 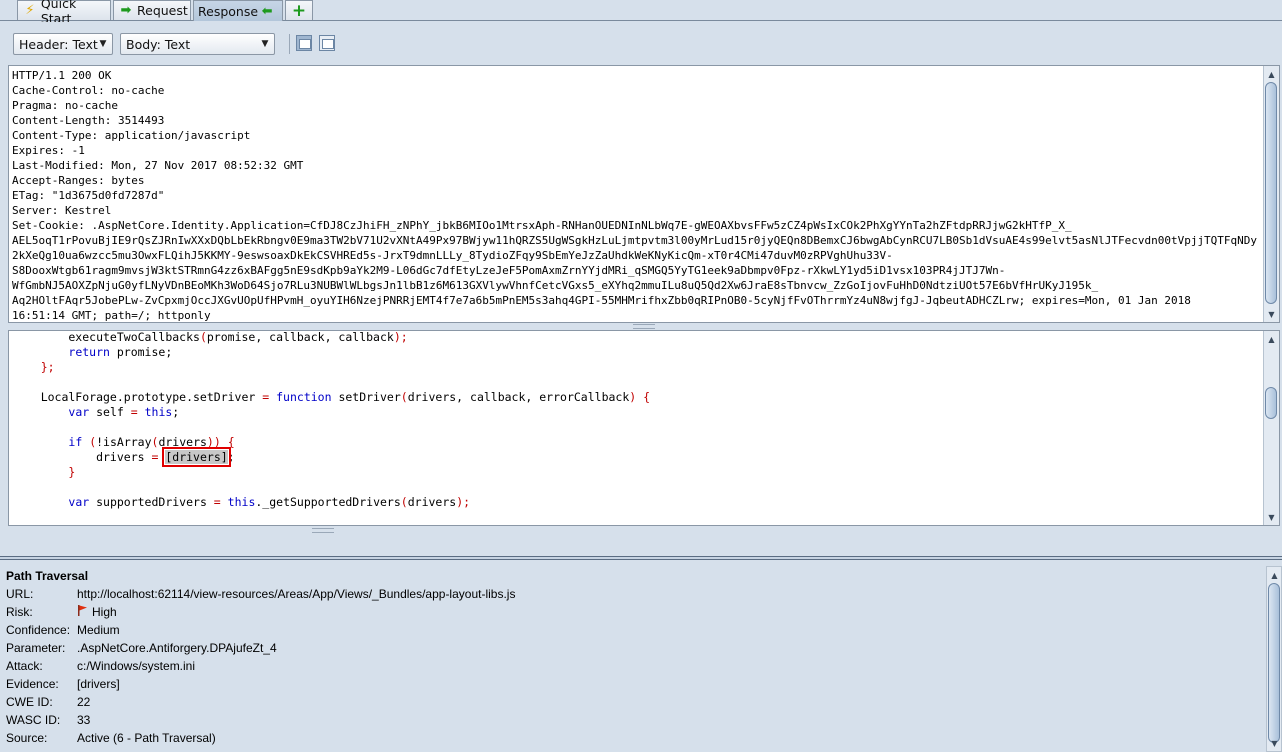 What do you see at coordinates (197, 44) in the screenshot?
I see `body-view-select: Body: Text ▼` at bounding box center [197, 44].